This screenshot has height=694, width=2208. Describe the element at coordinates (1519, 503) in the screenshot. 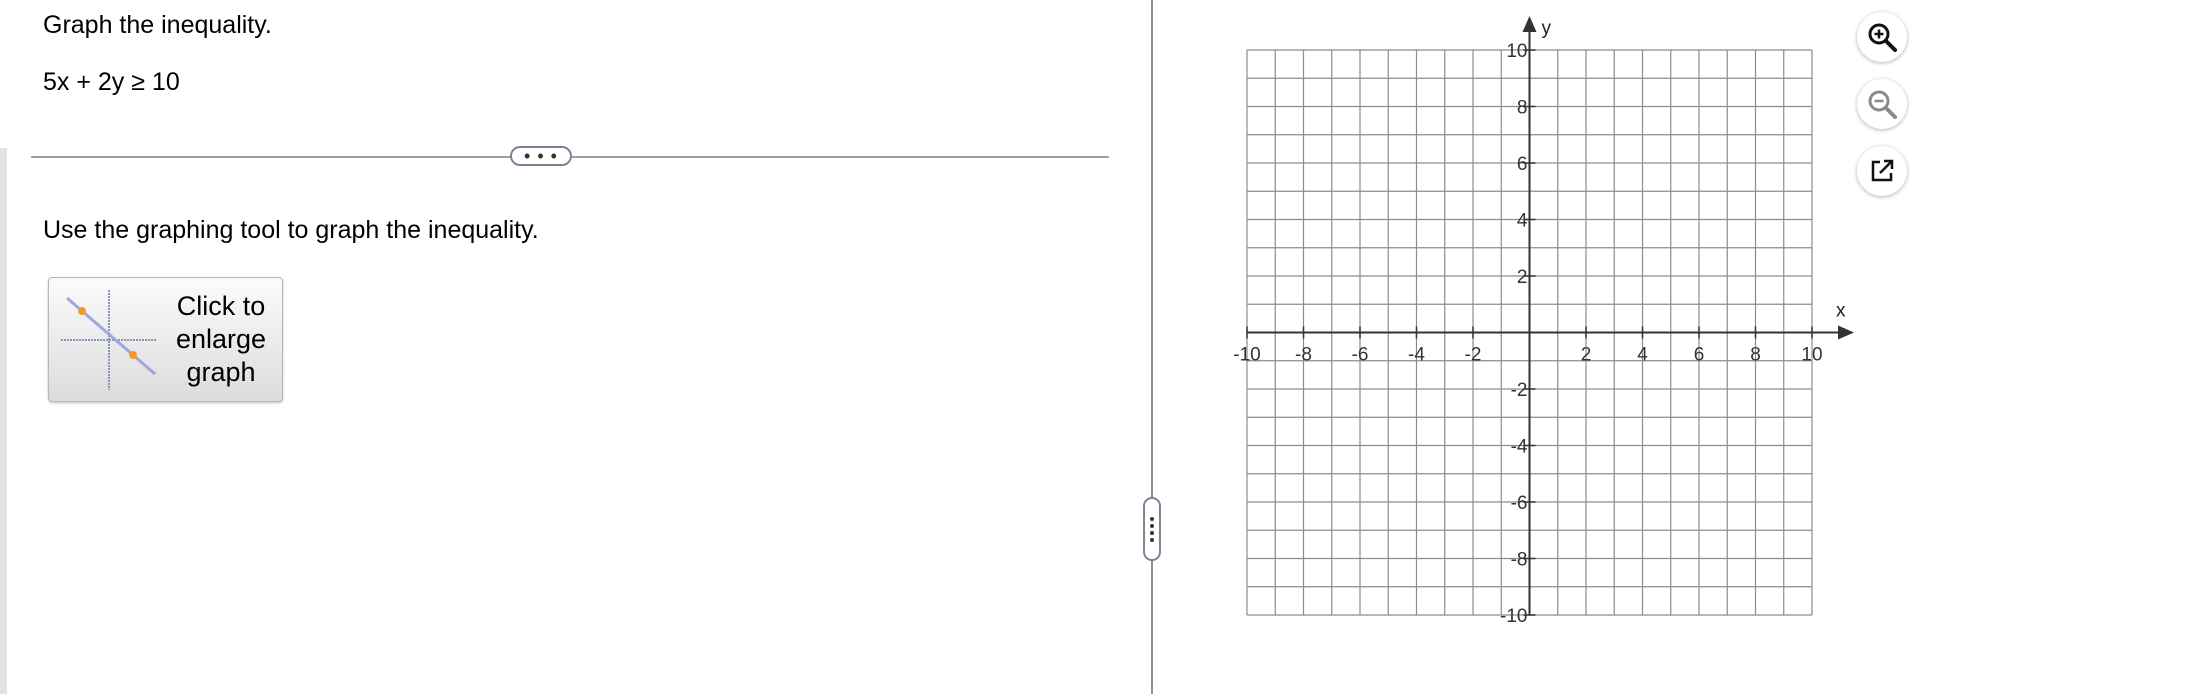

I see `y-tick-label: -6` at that location.